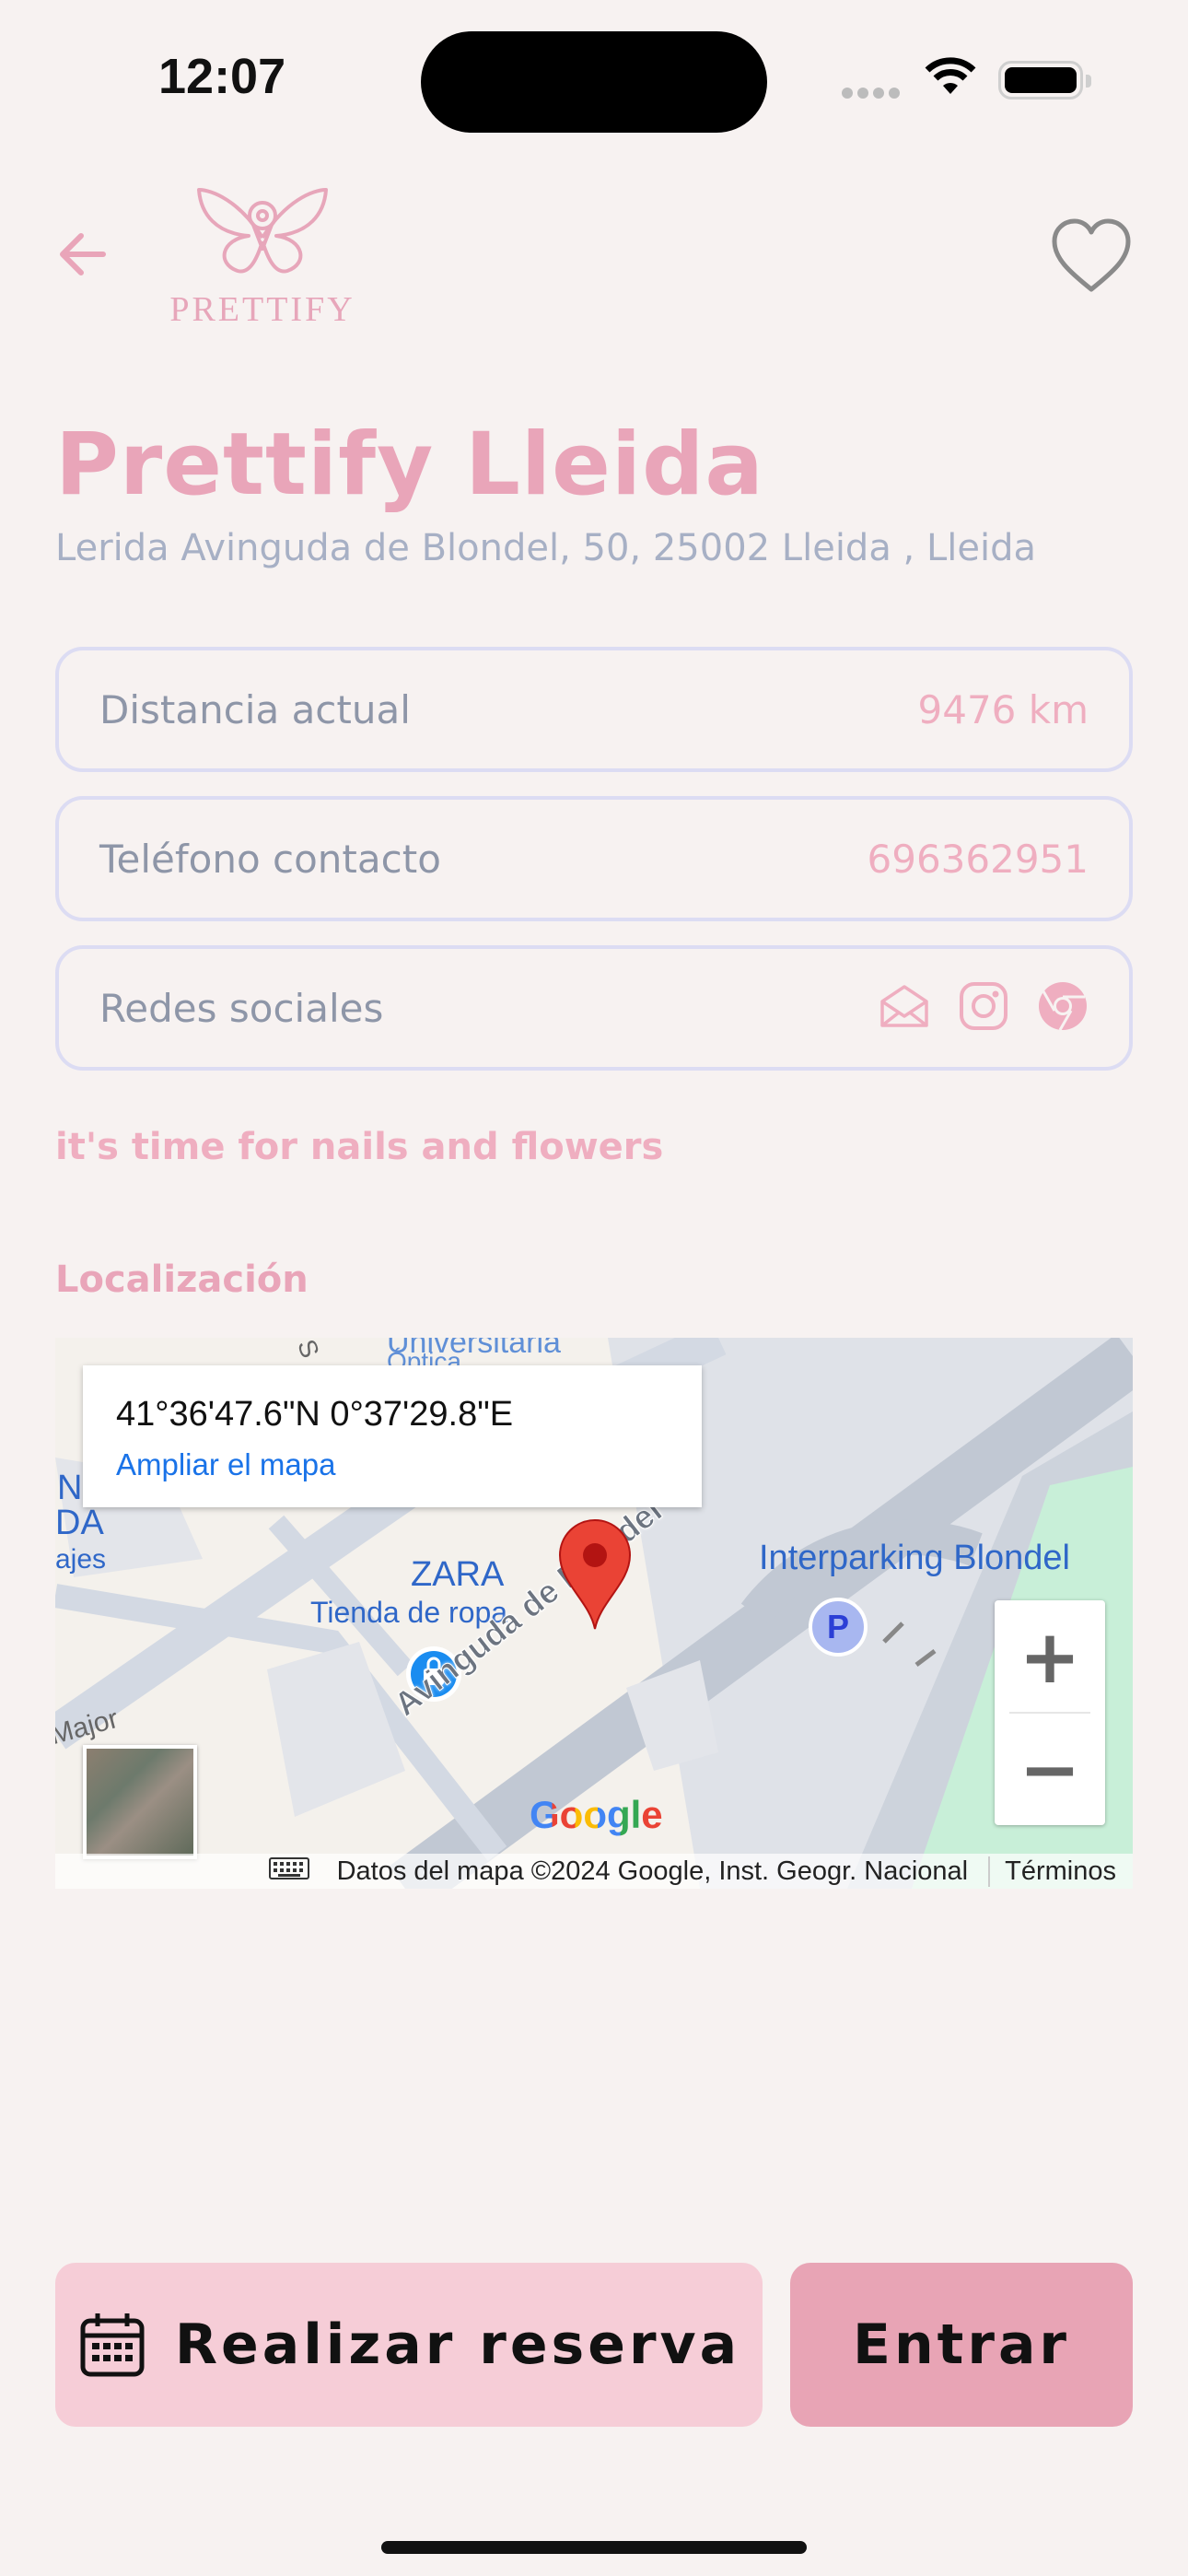 The width and height of the screenshot is (1188, 2576). What do you see at coordinates (1052, 1871) in the screenshot?
I see `map-terms-link: Términos` at bounding box center [1052, 1871].